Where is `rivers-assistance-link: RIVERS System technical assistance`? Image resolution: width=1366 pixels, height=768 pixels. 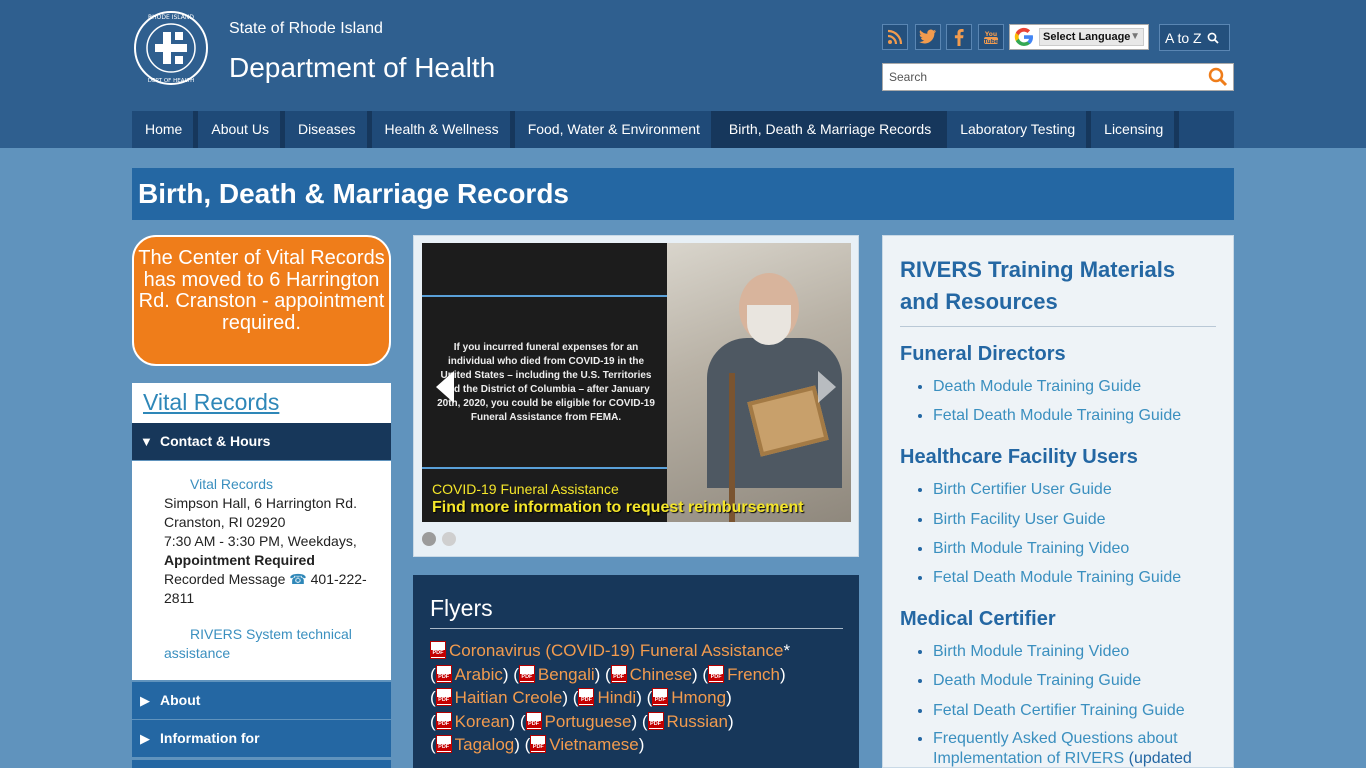 rivers-assistance-link: RIVERS System technical assistance is located at coordinates (258, 643).